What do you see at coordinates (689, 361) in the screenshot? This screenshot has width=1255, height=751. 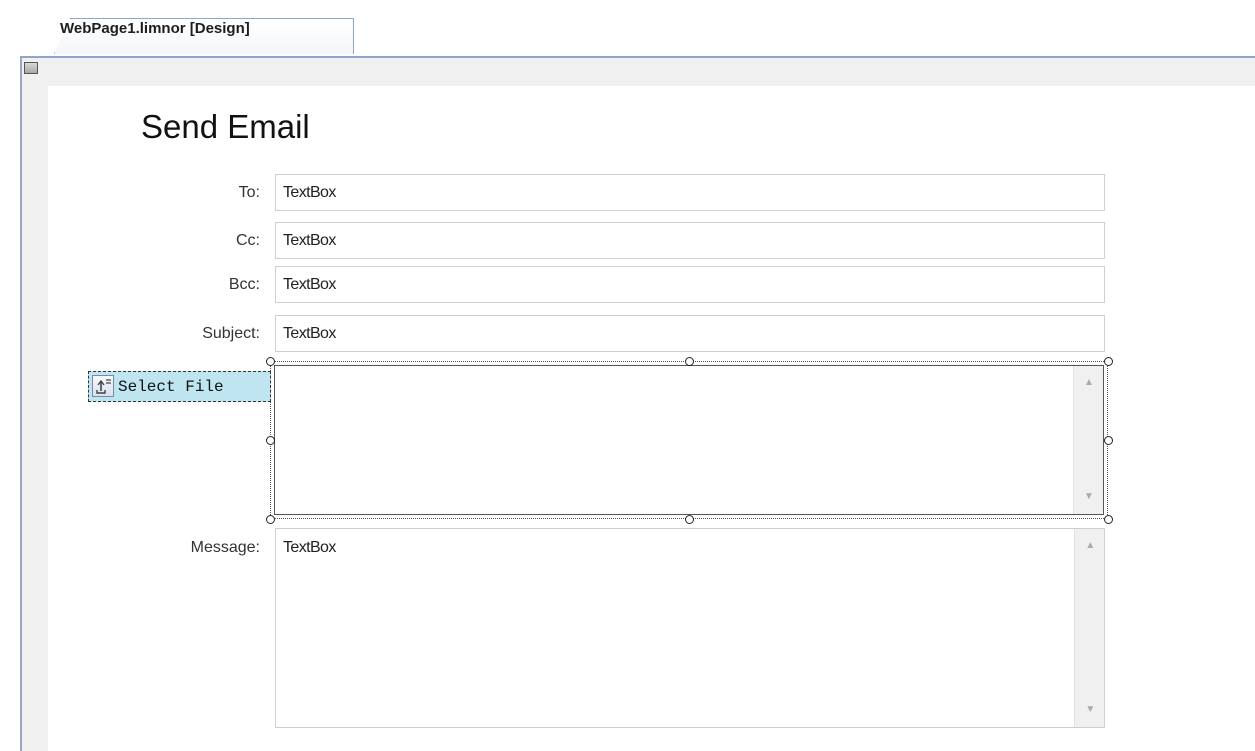 I see `resize-handle-top-center` at bounding box center [689, 361].